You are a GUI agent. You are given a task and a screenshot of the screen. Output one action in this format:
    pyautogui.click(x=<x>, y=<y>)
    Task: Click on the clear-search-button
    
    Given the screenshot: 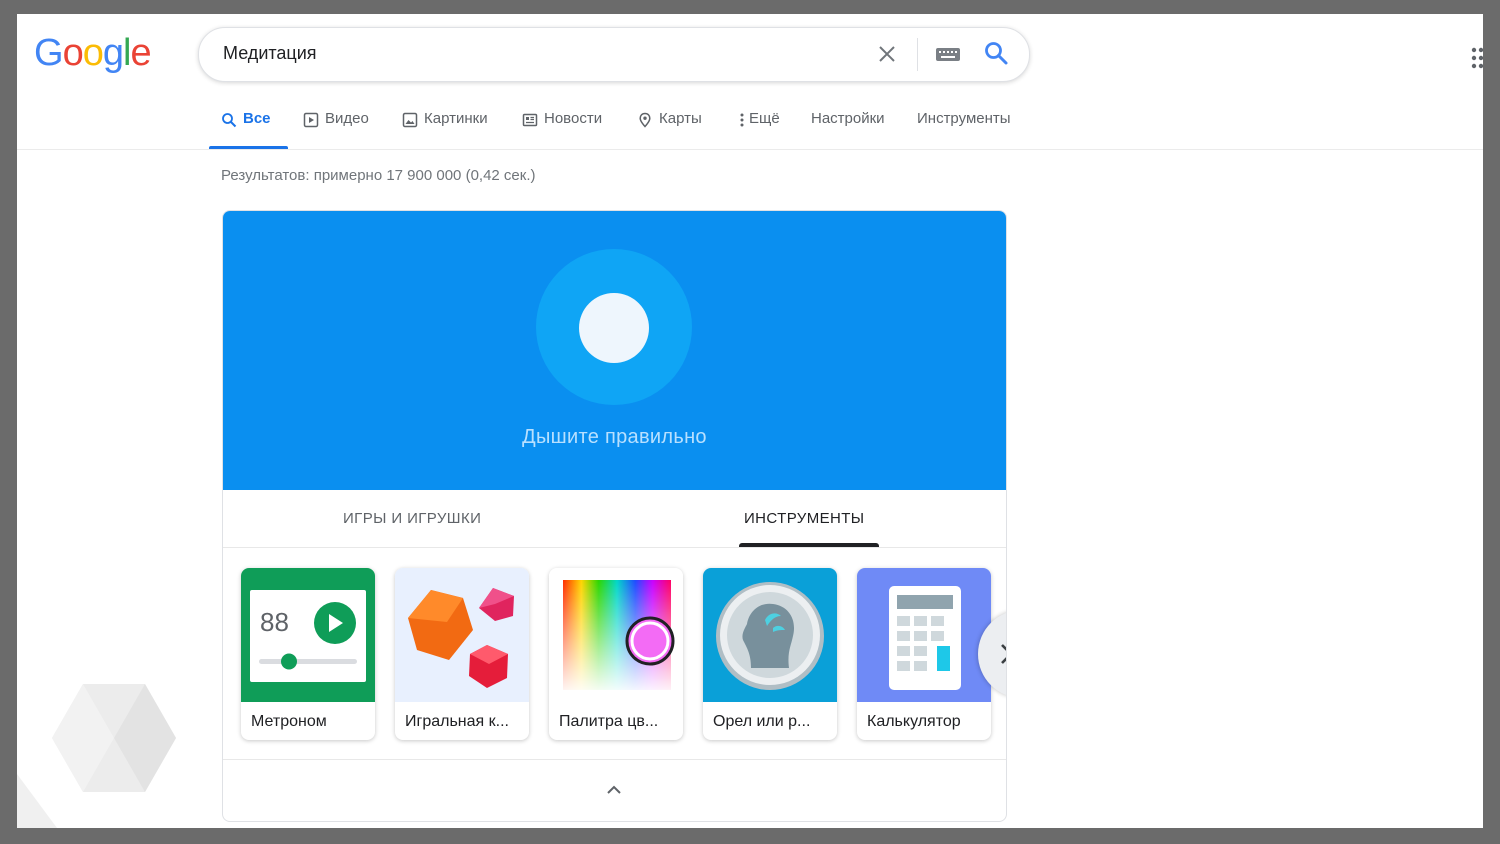 What is the action you would take?
    pyautogui.click(x=887, y=54)
    